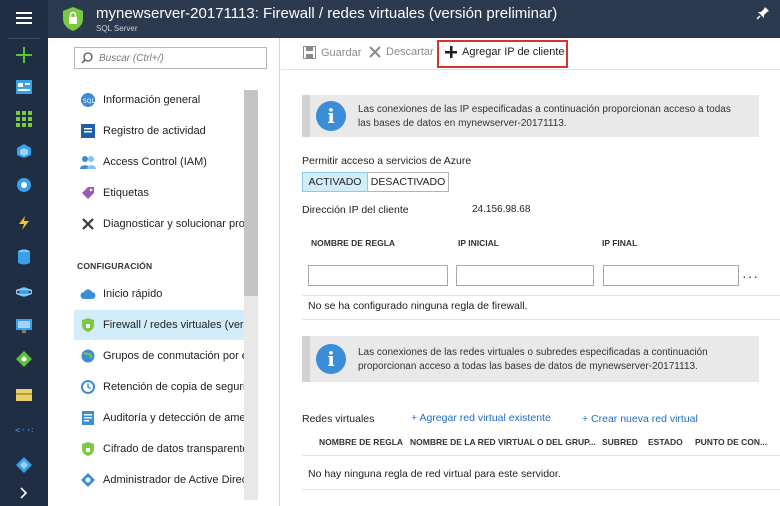 The height and width of the screenshot is (506, 780). What do you see at coordinates (502, 54) in the screenshot?
I see `highlight-box` at bounding box center [502, 54].